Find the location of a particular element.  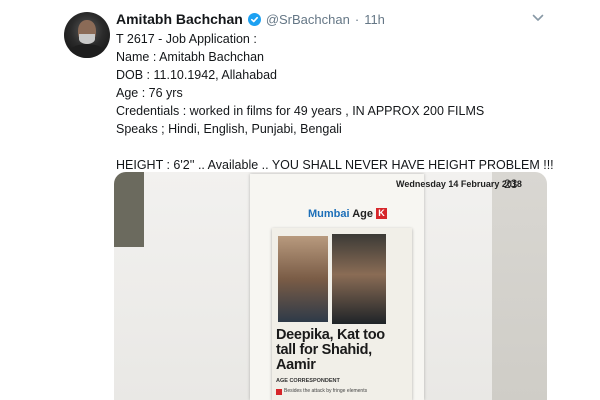

background-wall is located at coordinates (519, 286).